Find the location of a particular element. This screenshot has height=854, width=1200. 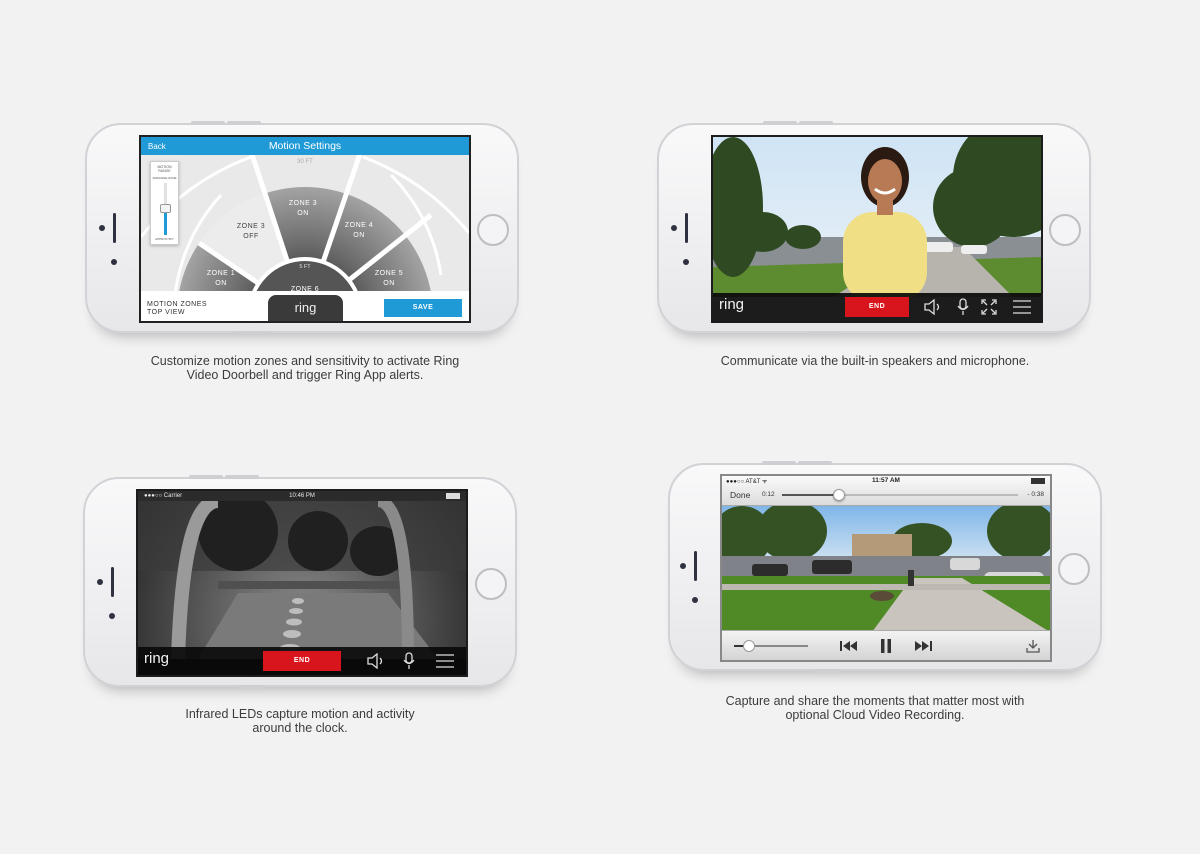

rewind-icon is located at coordinates (849, 646).